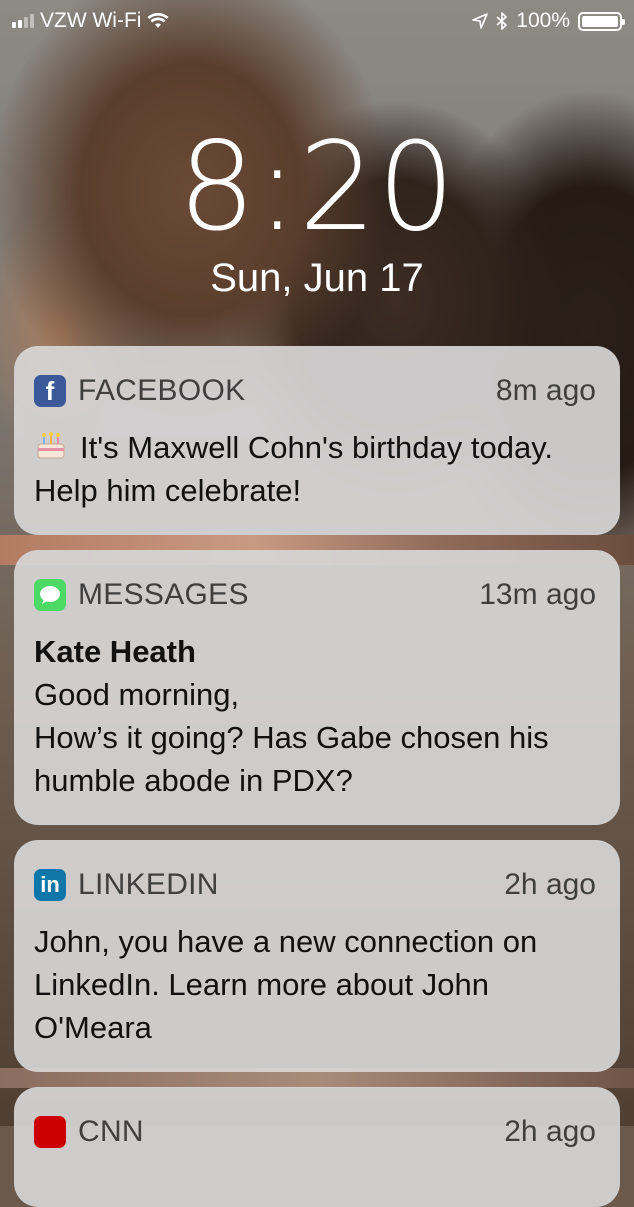  Describe the element at coordinates (480, 21) in the screenshot. I see `location-arrow-icon` at that location.